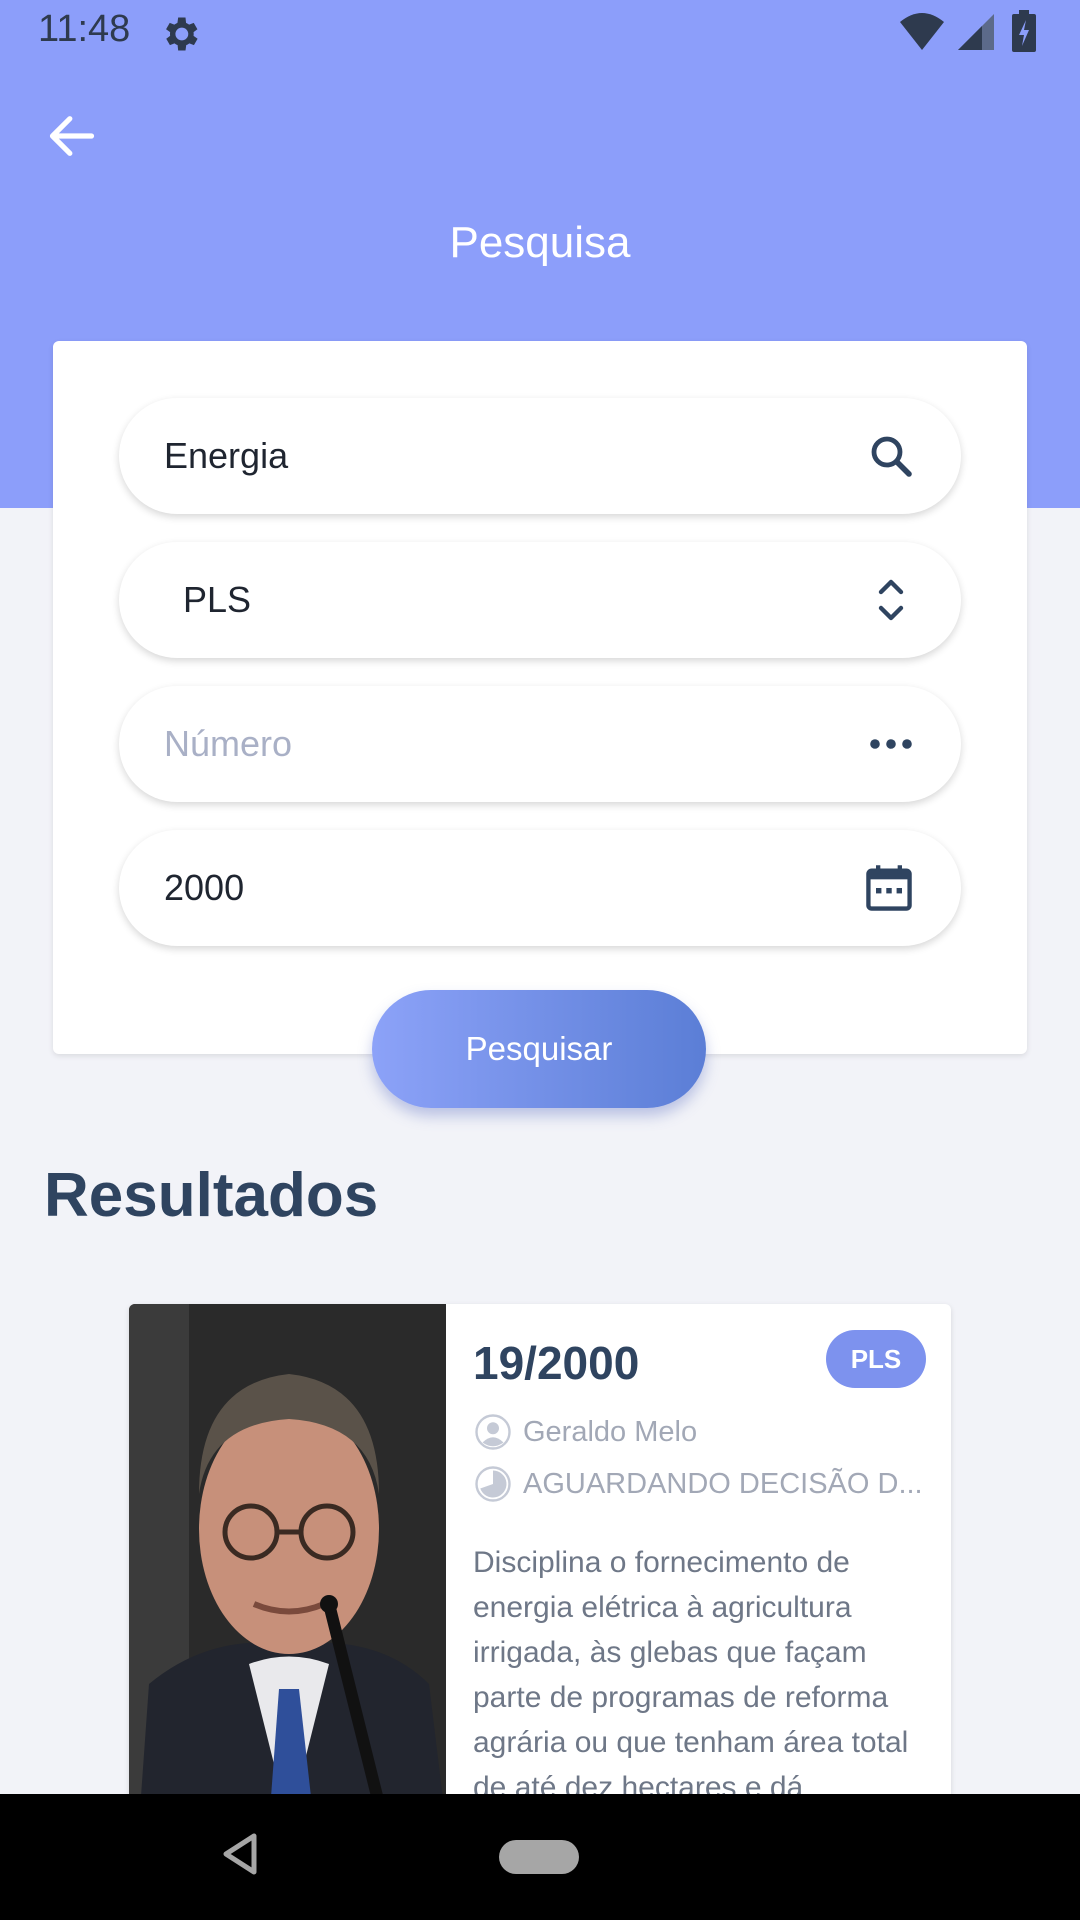  I want to click on number-input-placeholder: Número, so click(228, 744).